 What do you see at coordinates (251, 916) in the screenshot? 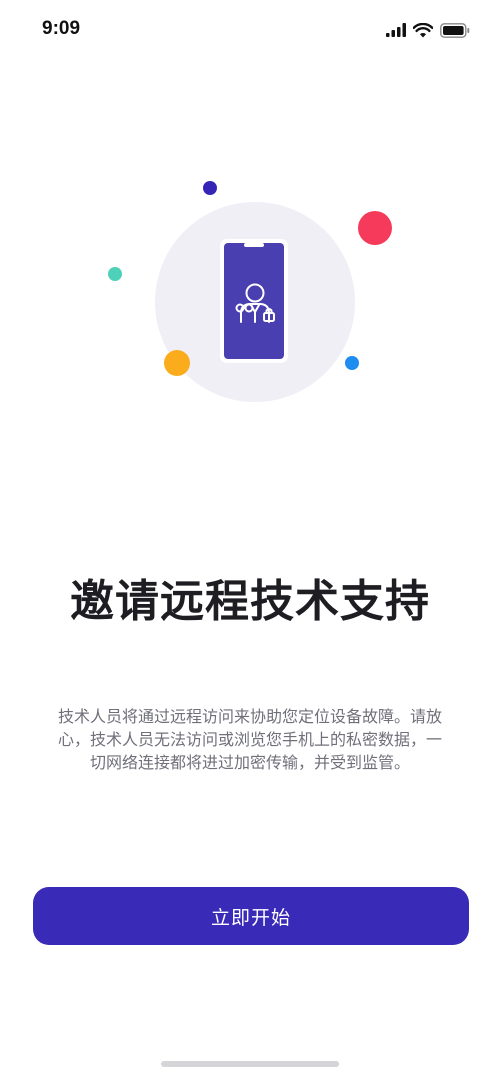
I see `start-now-button: 立即开始` at bounding box center [251, 916].